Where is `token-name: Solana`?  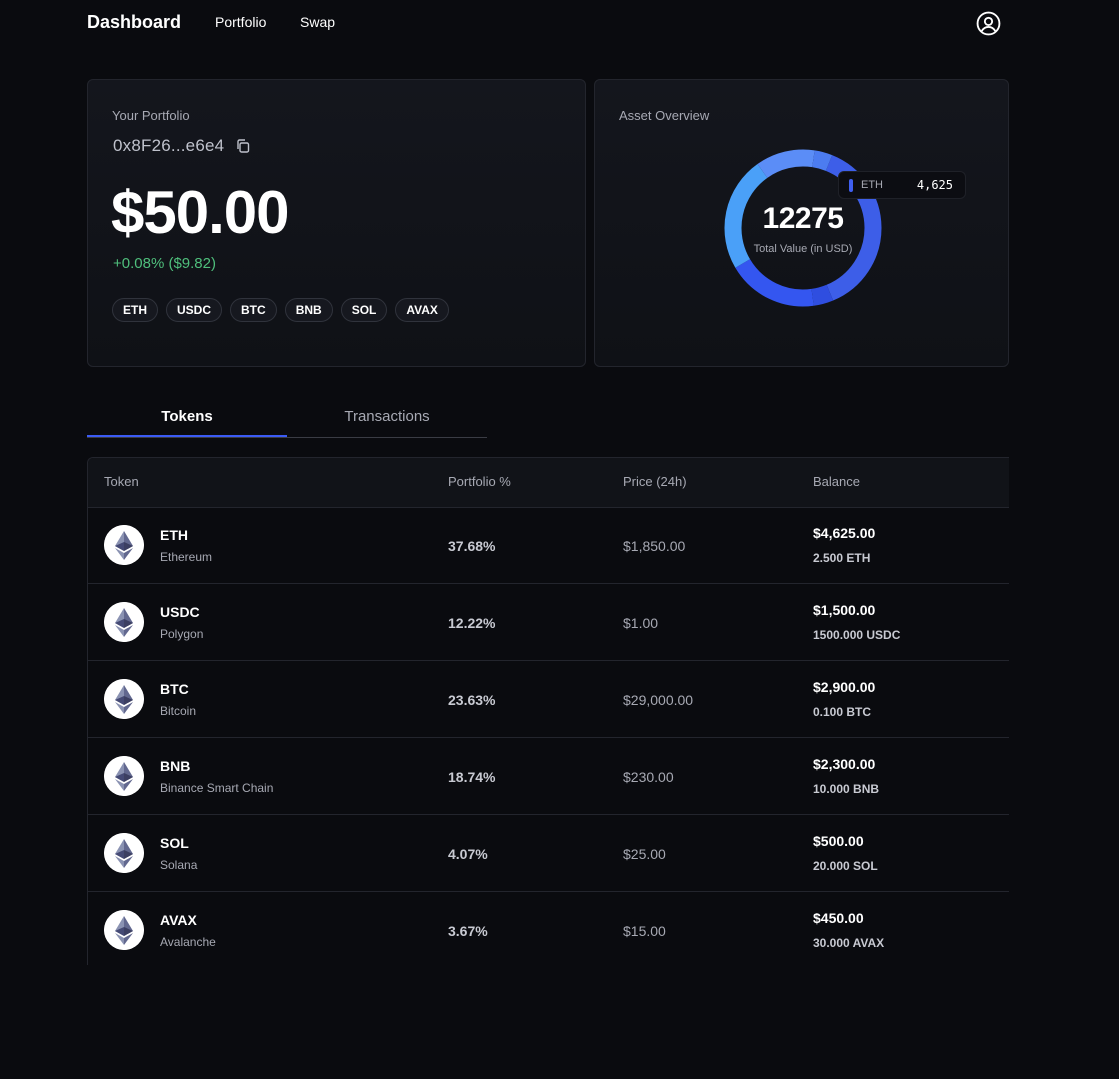
token-name: Solana is located at coordinates (179, 865).